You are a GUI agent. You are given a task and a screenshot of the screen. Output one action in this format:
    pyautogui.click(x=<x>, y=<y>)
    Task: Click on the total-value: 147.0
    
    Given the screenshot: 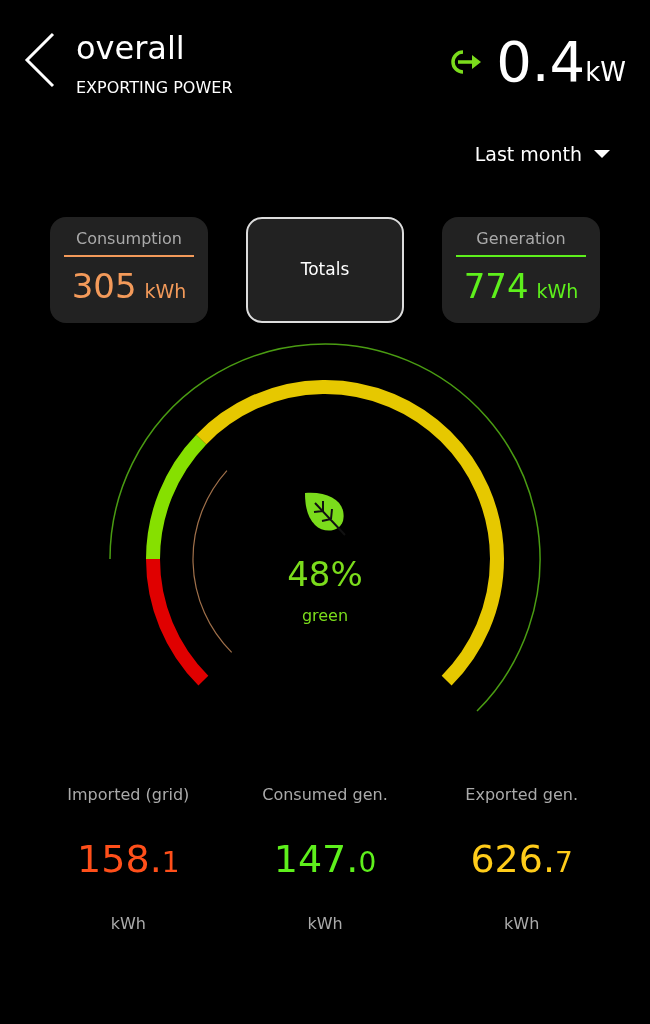 What is the action you would take?
    pyautogui.click(x=325, y=859)
    